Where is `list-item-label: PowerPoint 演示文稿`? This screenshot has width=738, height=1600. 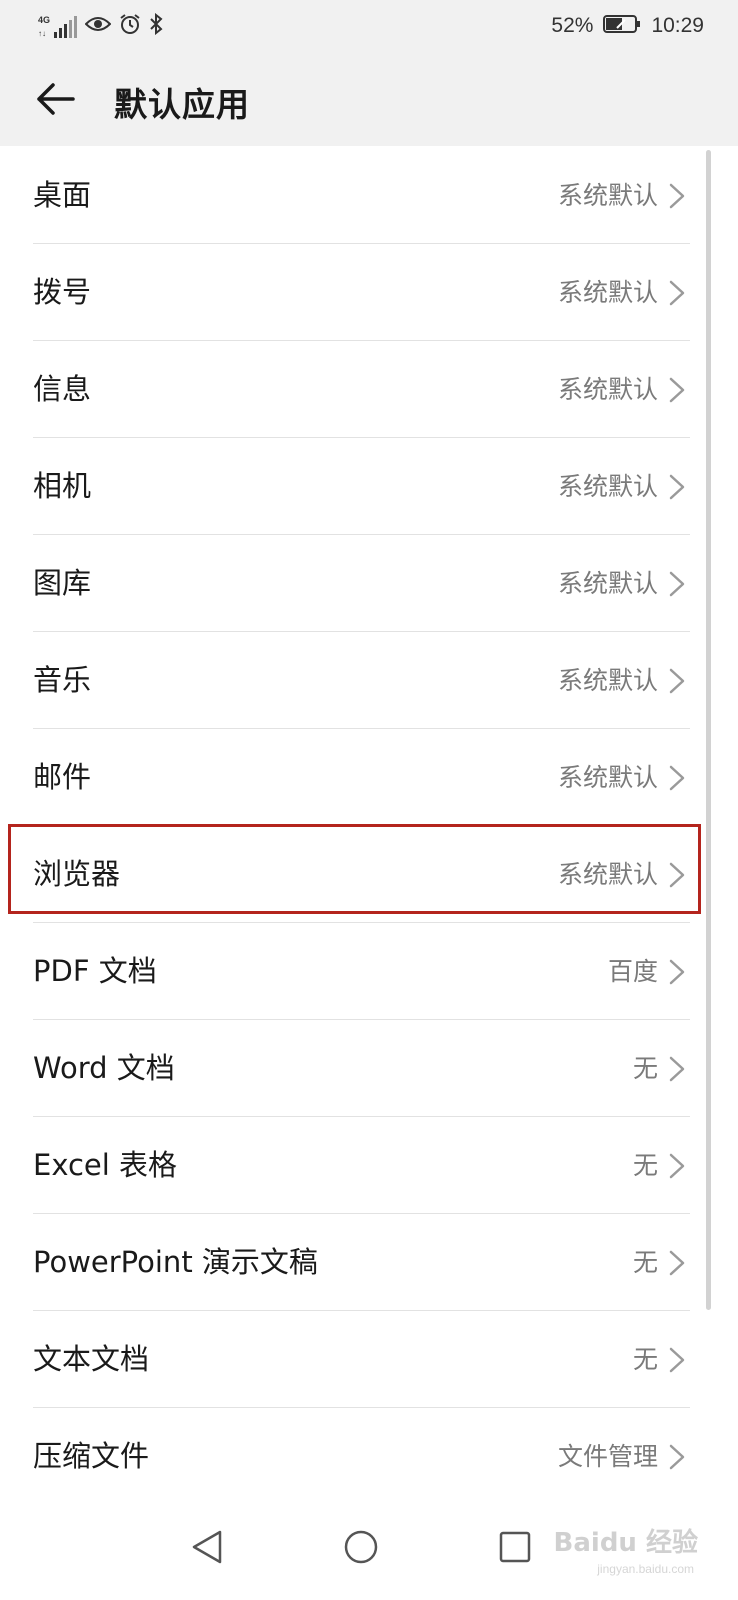
list-item-label: PowerPoint 演示文稿 is located at coordinates (175, 1262).